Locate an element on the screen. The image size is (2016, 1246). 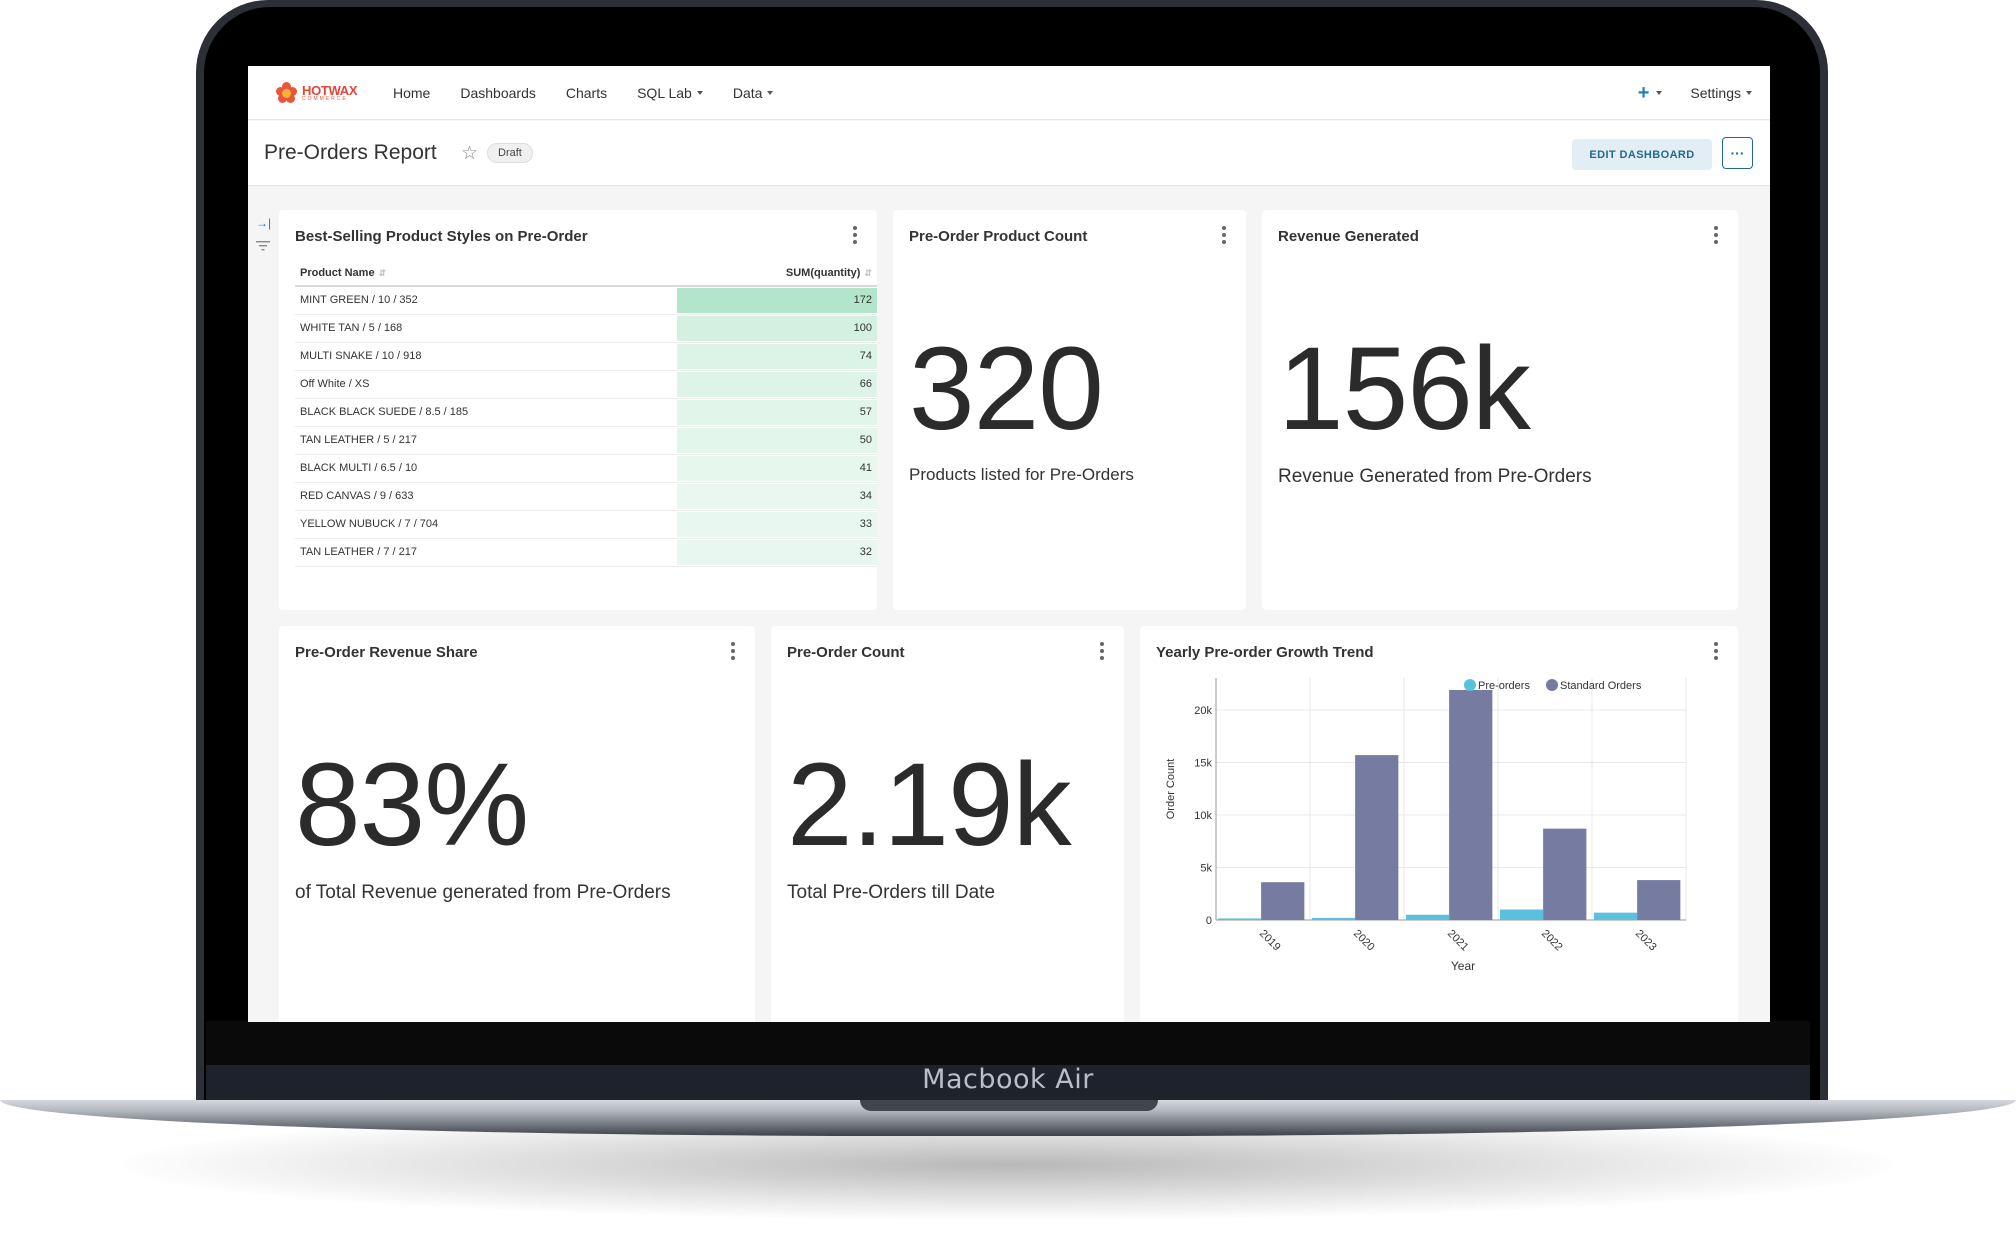
big-number: 320 is located at coordinates (1006, 389).